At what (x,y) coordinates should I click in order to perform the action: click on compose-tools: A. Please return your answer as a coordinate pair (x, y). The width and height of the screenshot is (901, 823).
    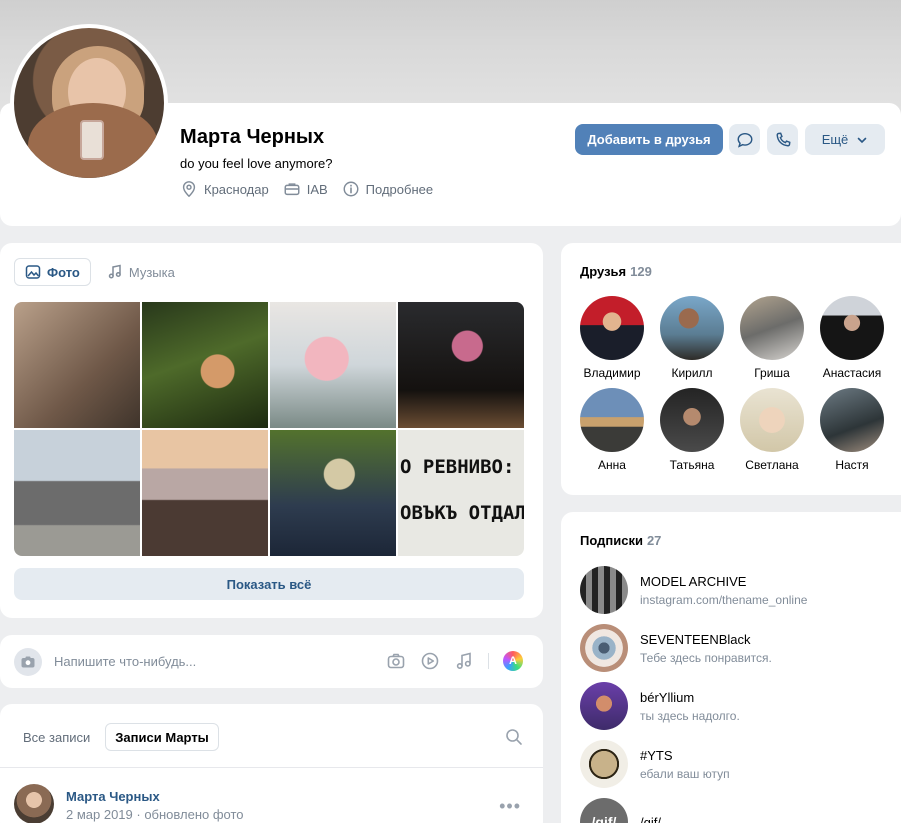
    Looking at the image, I should click on (454, 661).